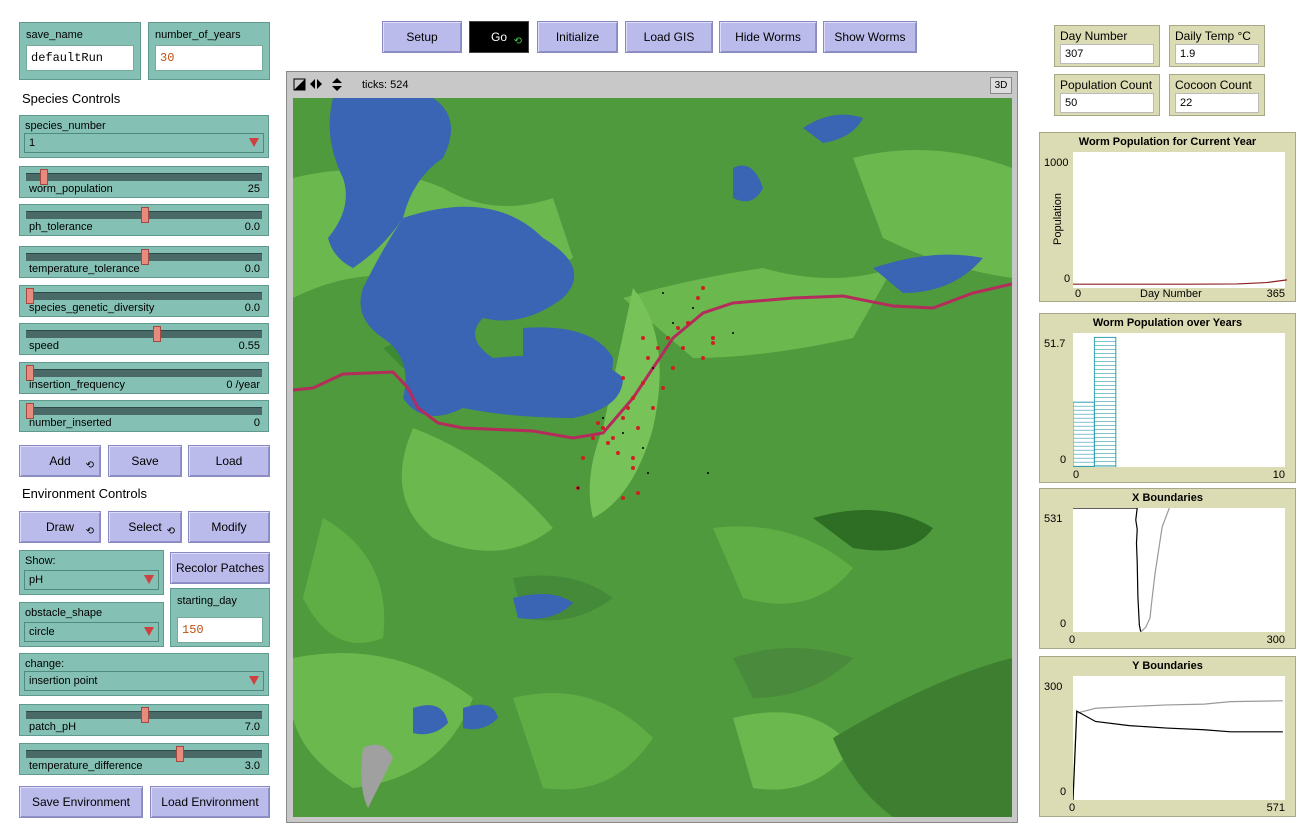  Describe the element at coordinates (252, 727) in the screenshot. I see `slider-value: 7.0` at that location.